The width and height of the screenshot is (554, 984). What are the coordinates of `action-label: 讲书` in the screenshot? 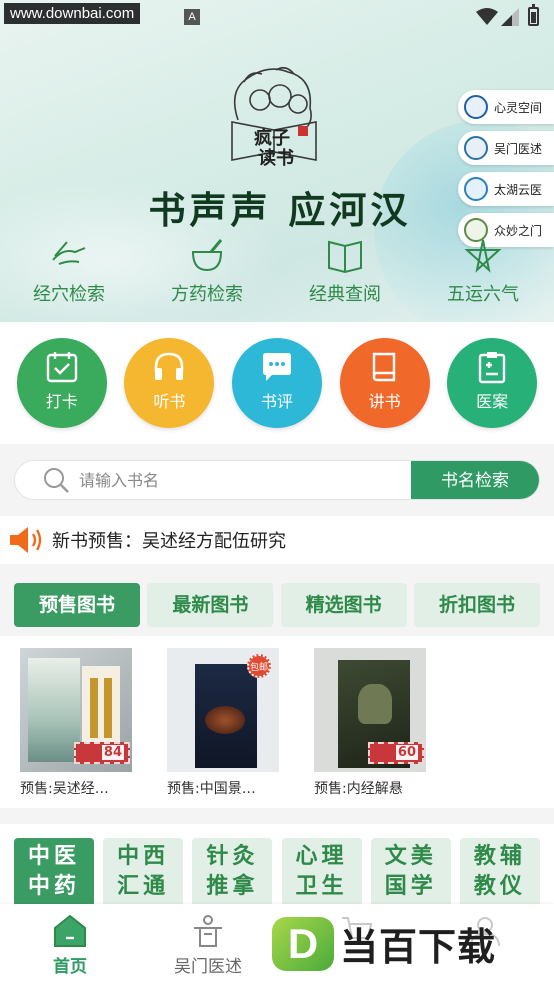 It's located at (384, 401).